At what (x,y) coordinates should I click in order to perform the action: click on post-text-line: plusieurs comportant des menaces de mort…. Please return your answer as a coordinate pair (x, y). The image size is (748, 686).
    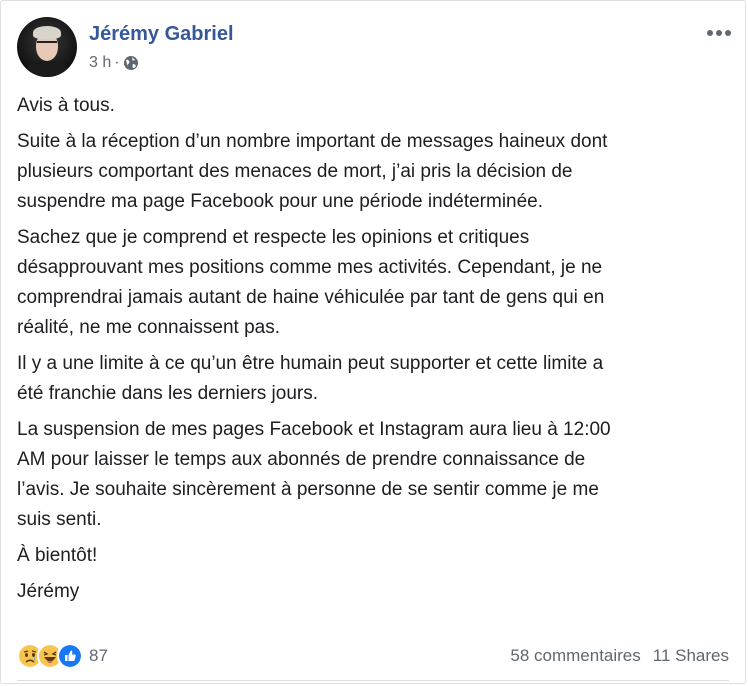
    Looking at the image, I should click on (295, 171).